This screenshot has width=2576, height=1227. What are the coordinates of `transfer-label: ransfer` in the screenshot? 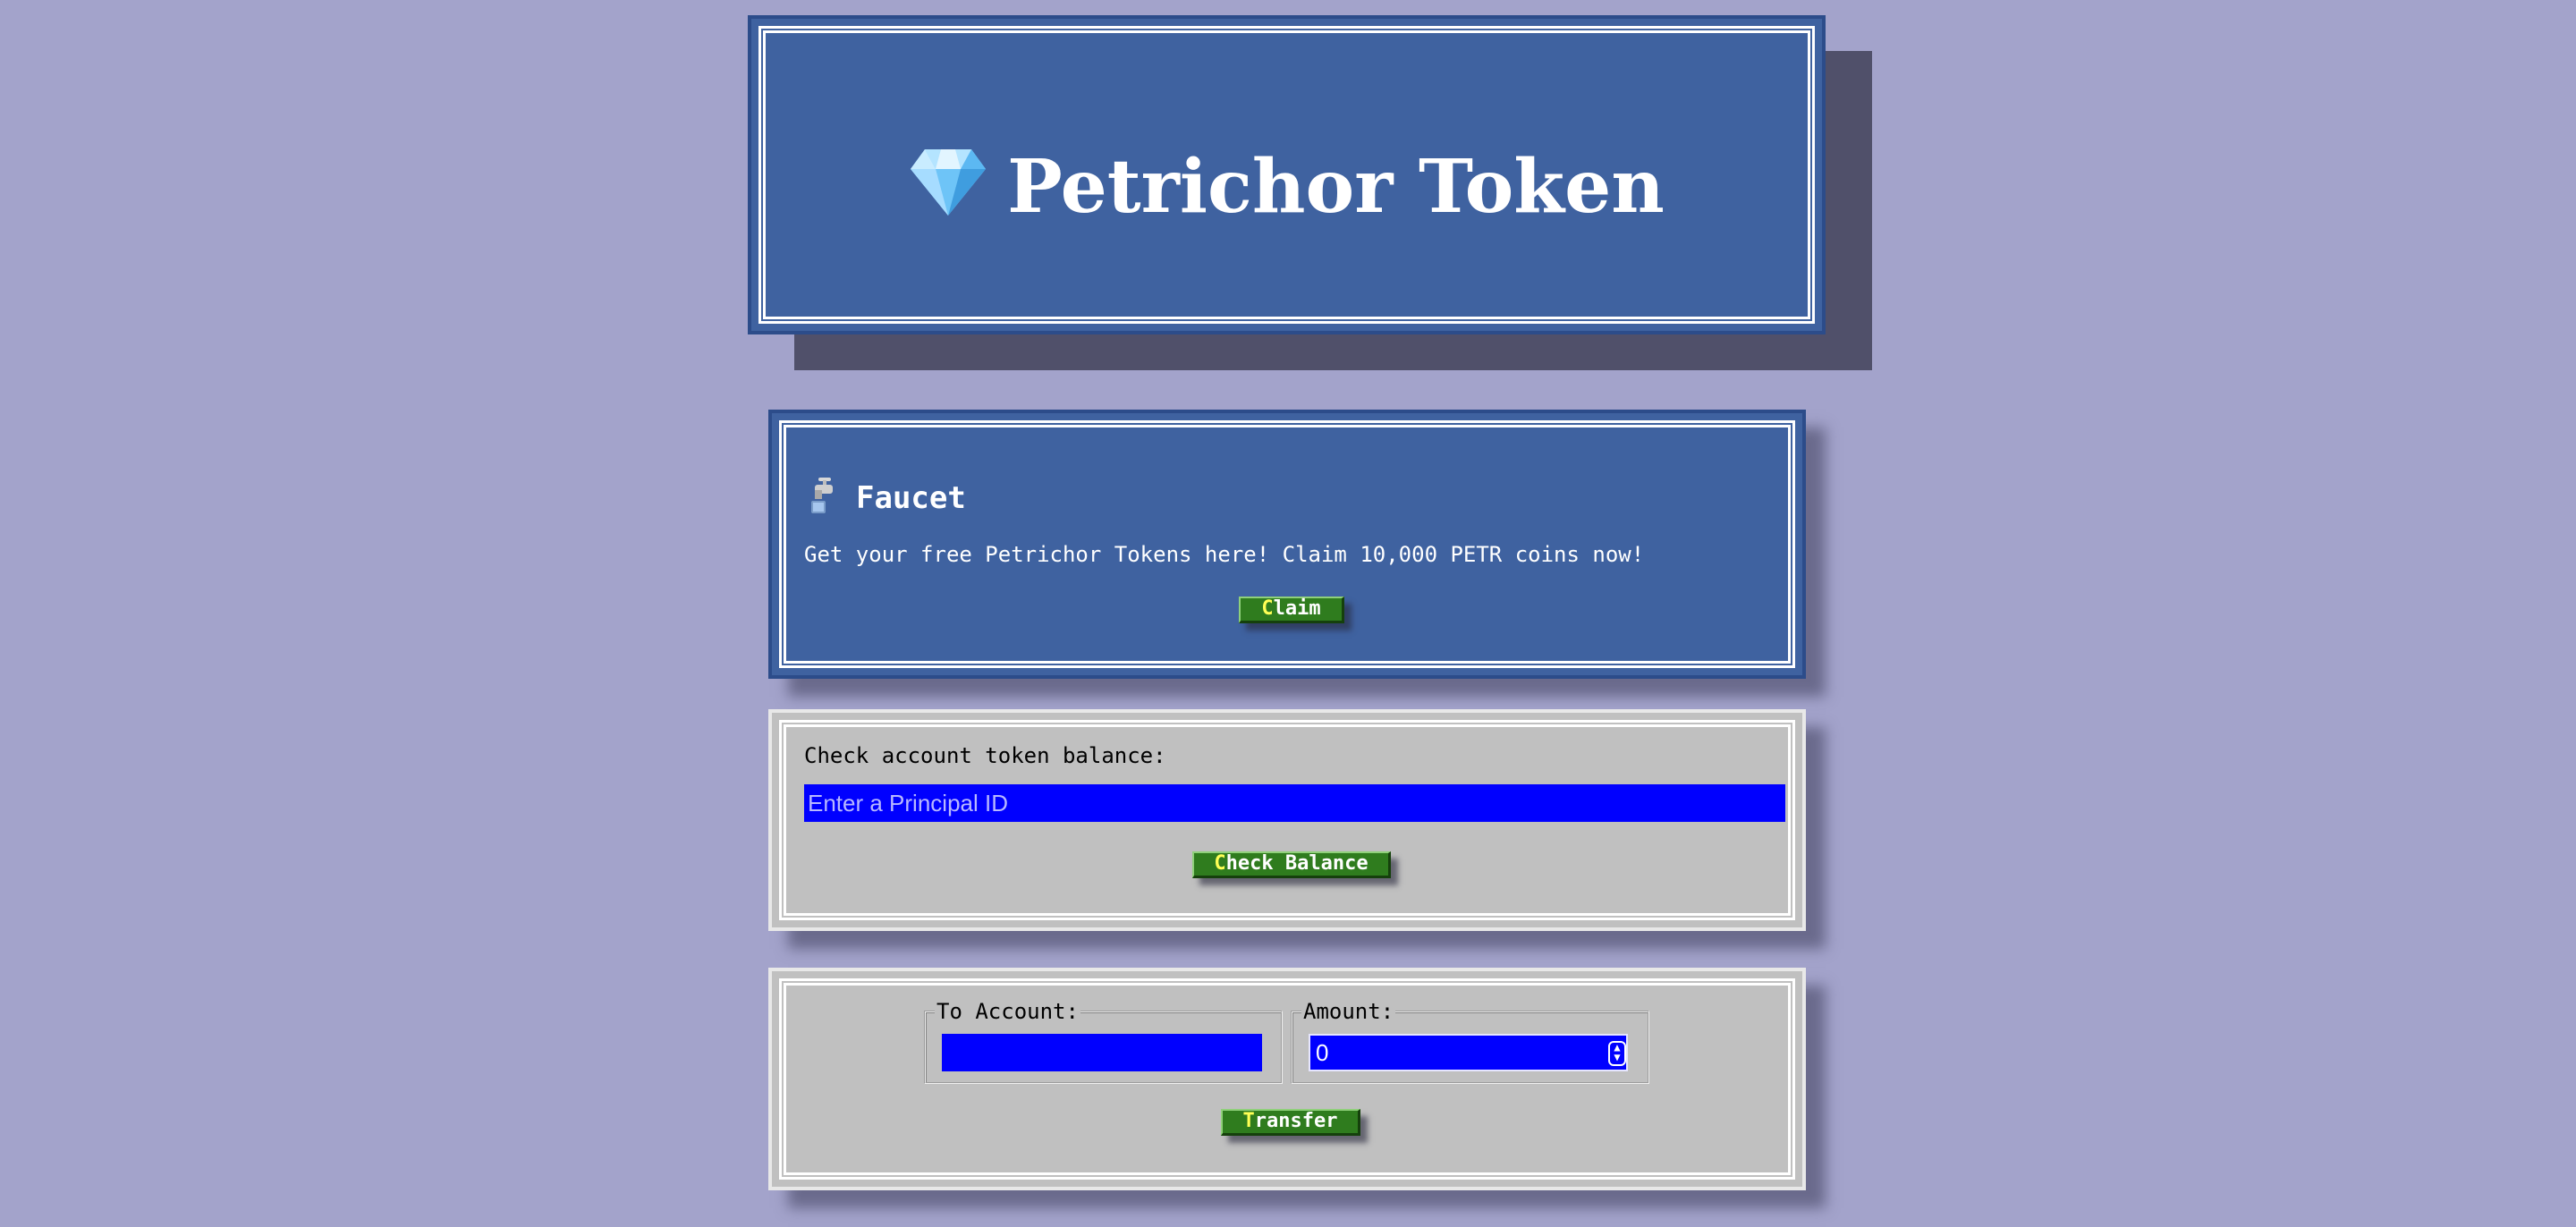 It's located at (1296, 1121).